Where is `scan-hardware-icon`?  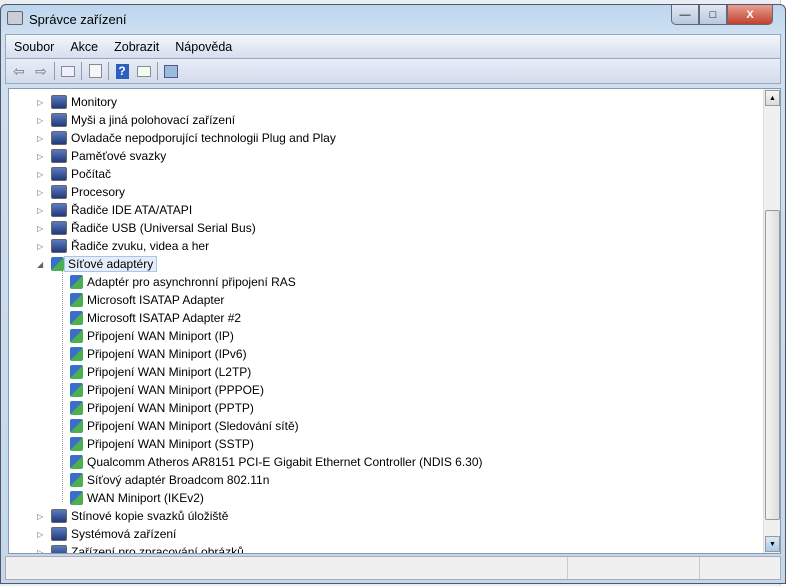 scan-hardware-icon is located at coordinates (171, 71).